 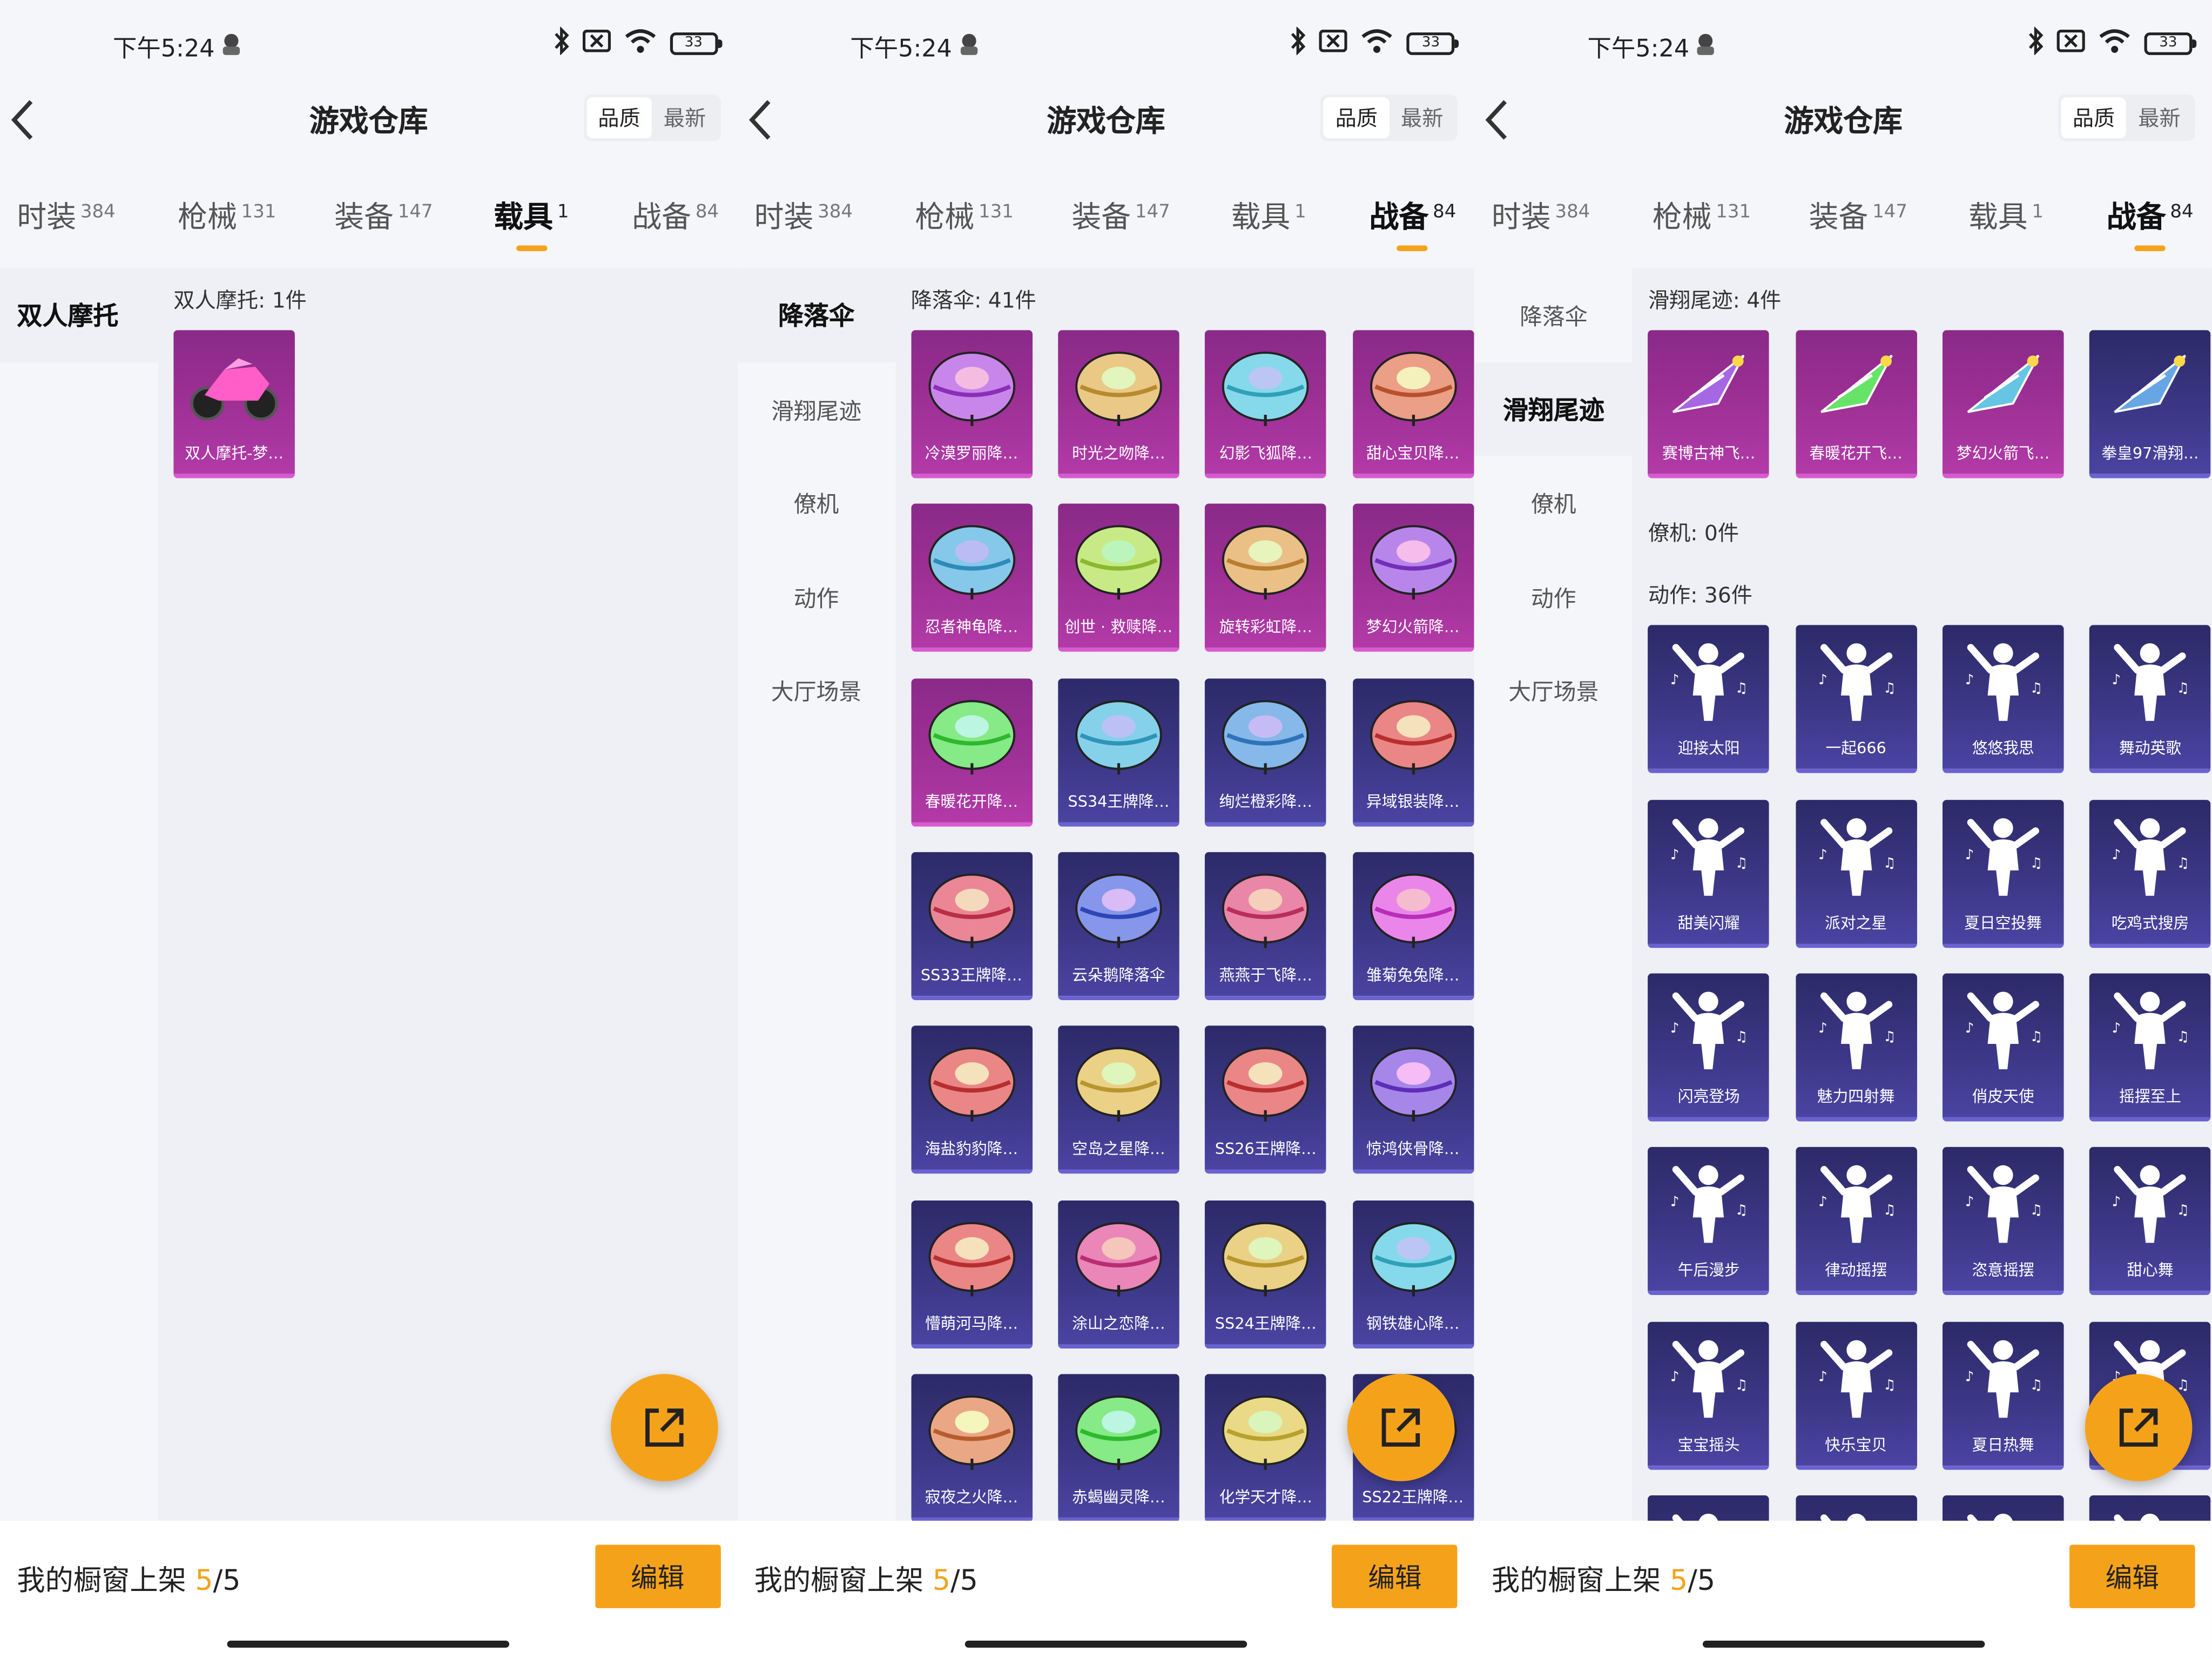 I want to click on item-card: ♪ ♫ 派对之星, so click(x=1856, y=873).